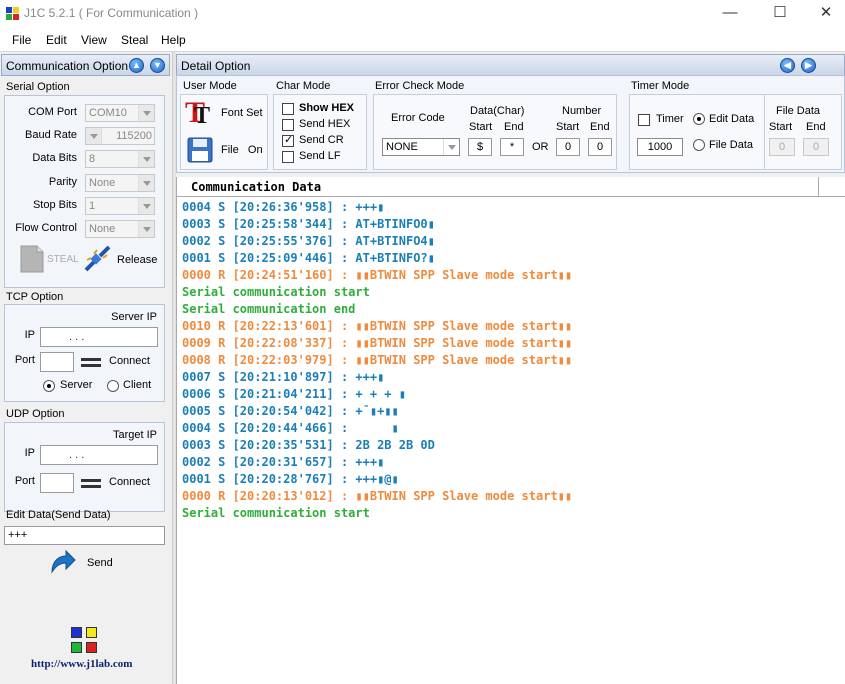  I want to click on maximize-button: ☐, so click(780, 14).